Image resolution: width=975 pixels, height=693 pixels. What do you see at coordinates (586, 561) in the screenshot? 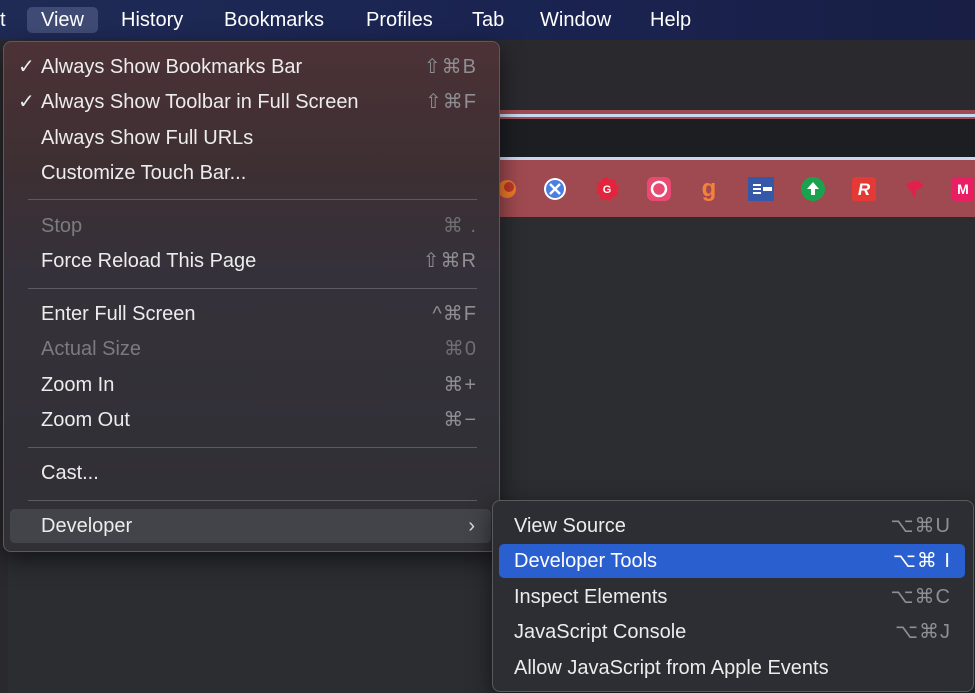
I see `menu-item-label: Developer Tools` at bounding box center [586, 561].